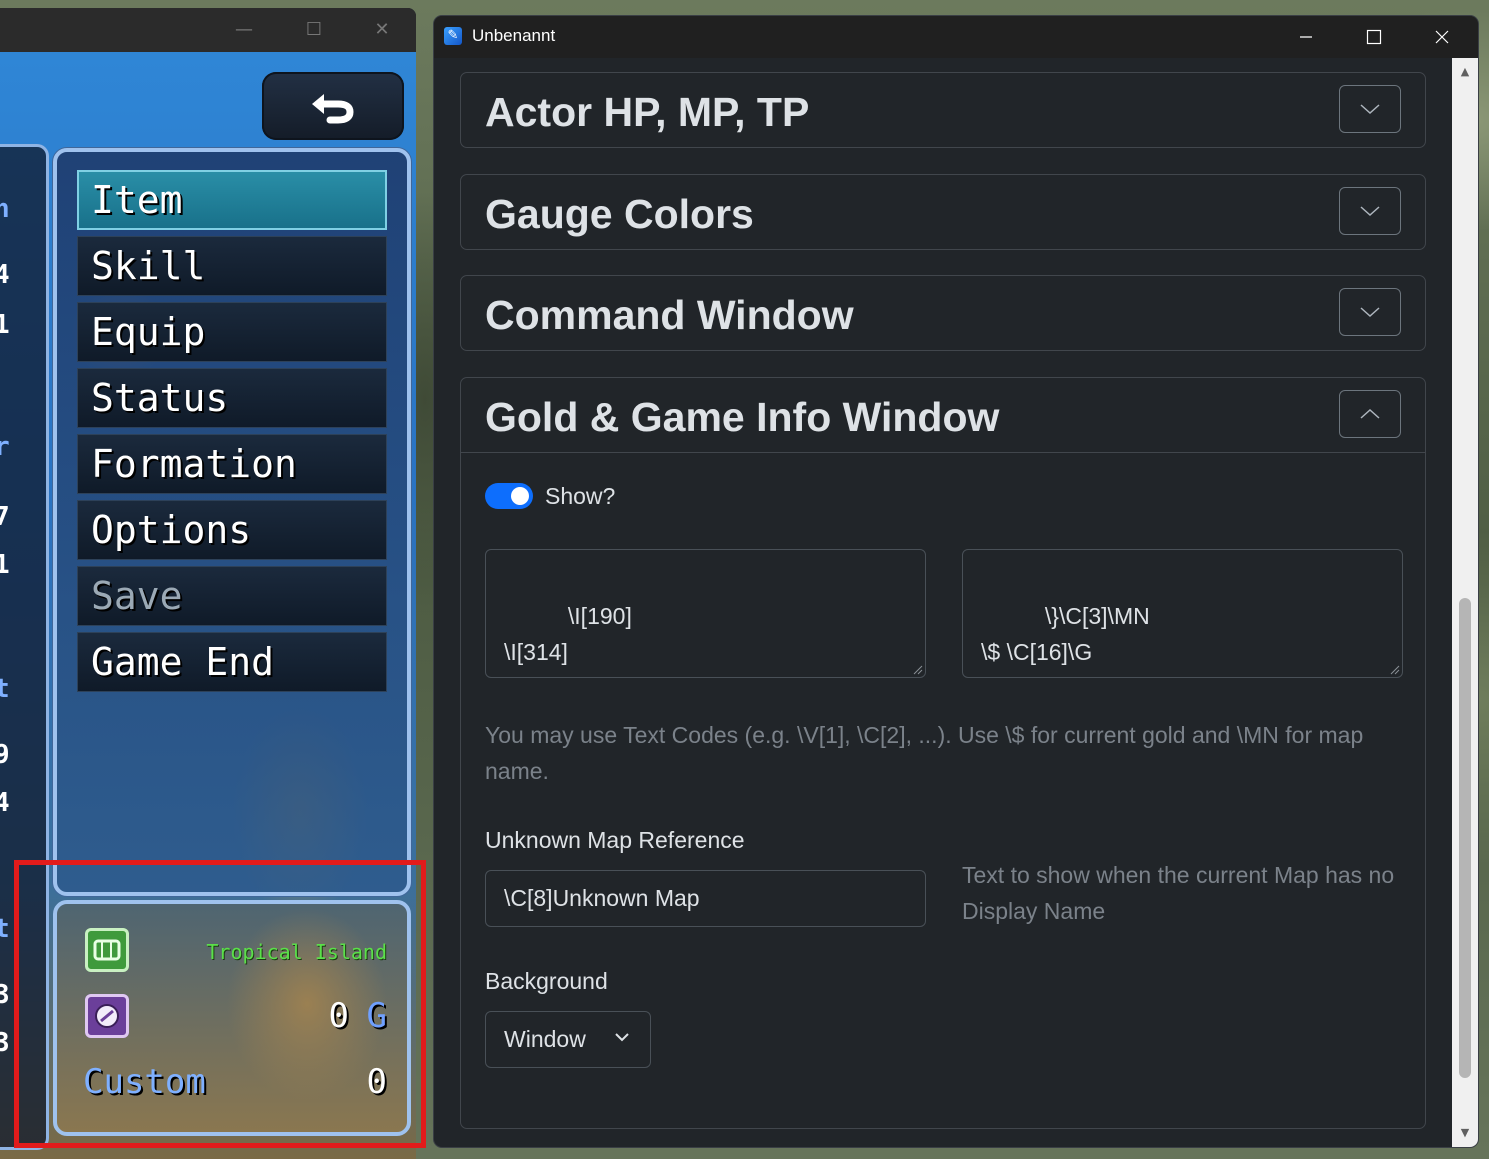 Image resolution: width=1489 pixels, height=1159 pixels. Describe the element at coordinates (208, 30) in the screenshot. I see `game-titlebar: — ☐ ✕` at that location.